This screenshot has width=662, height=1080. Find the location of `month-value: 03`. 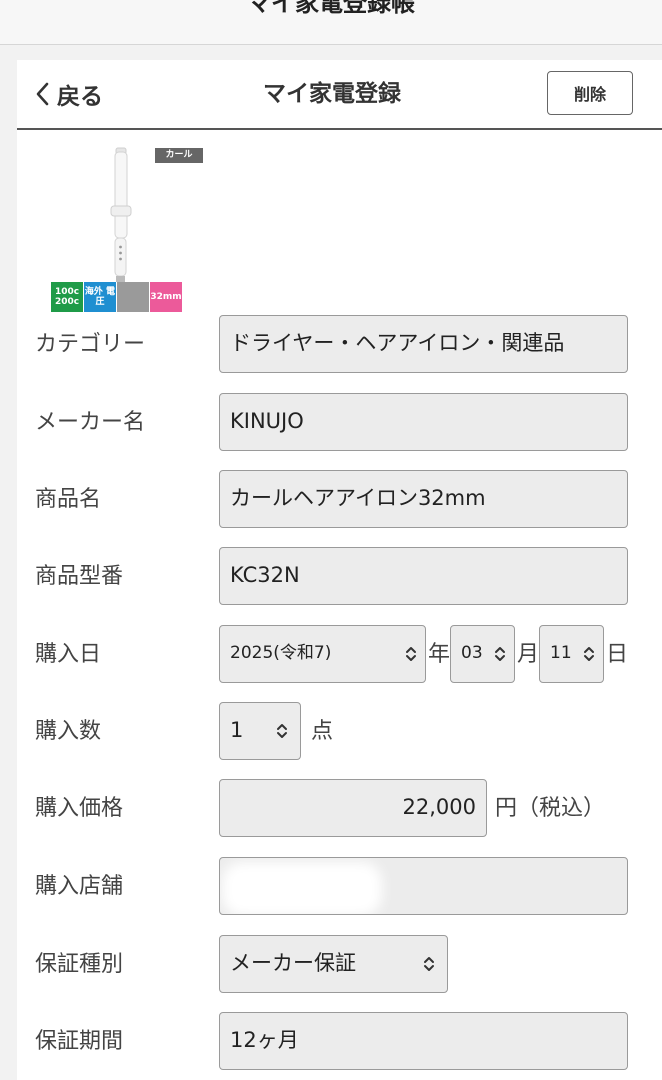

month-value: 03 is located at coordinates (472, 653).